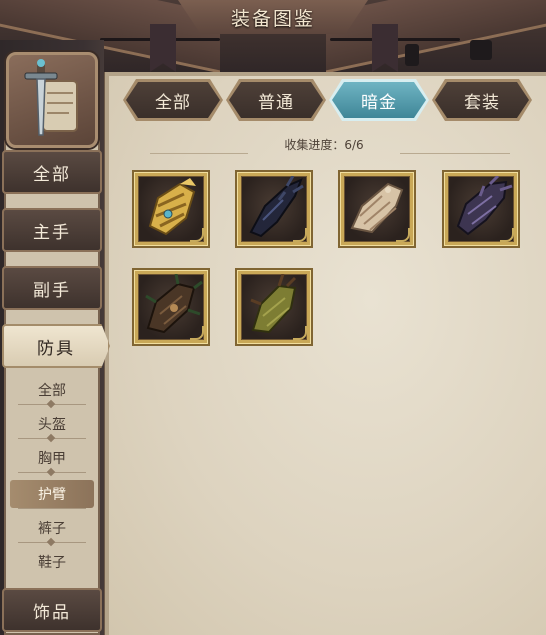 The width and height of the screenshot is (546, 635). What do you see at coordinates (52, 562) in the screenshot?
I see `subcategory-shoes: 鞋子` at bounding box center [52, 562].